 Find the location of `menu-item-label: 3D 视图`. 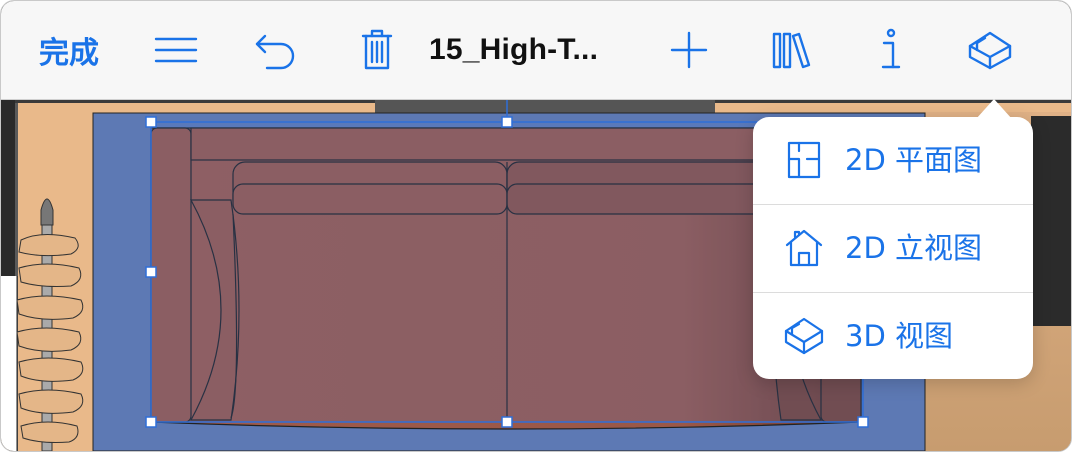

menu-item-label: 3D 视图 is located at coordinates (899, 336).